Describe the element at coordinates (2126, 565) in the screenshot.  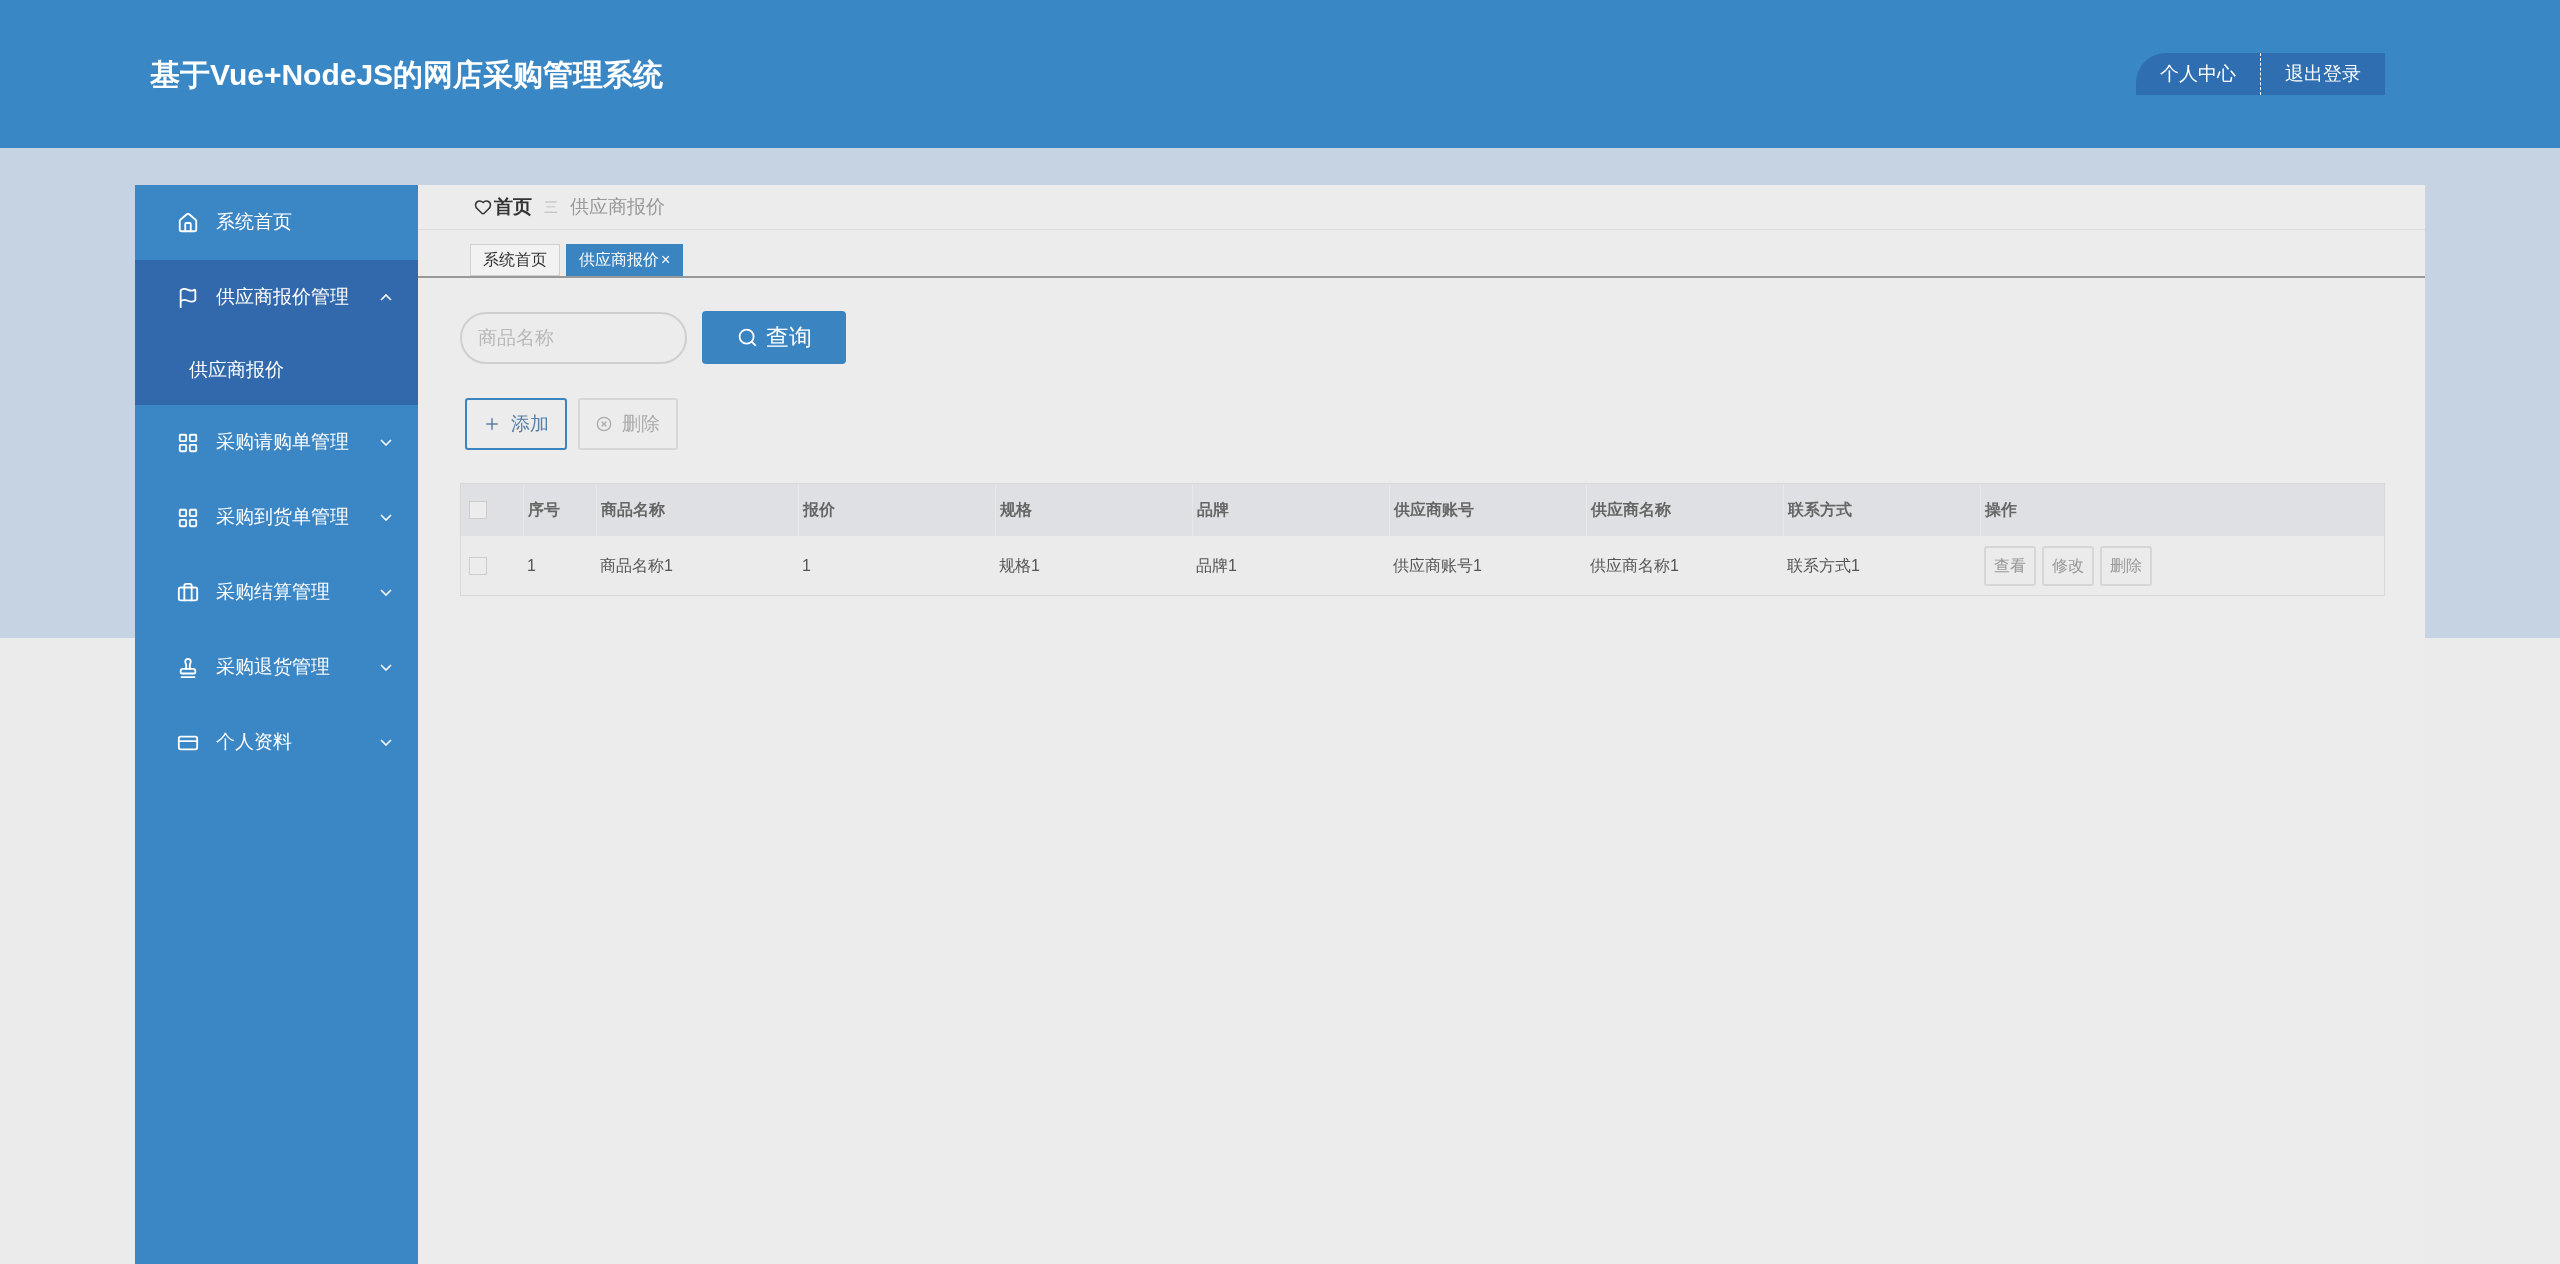
I see `row-action-button: 删除` at that location.